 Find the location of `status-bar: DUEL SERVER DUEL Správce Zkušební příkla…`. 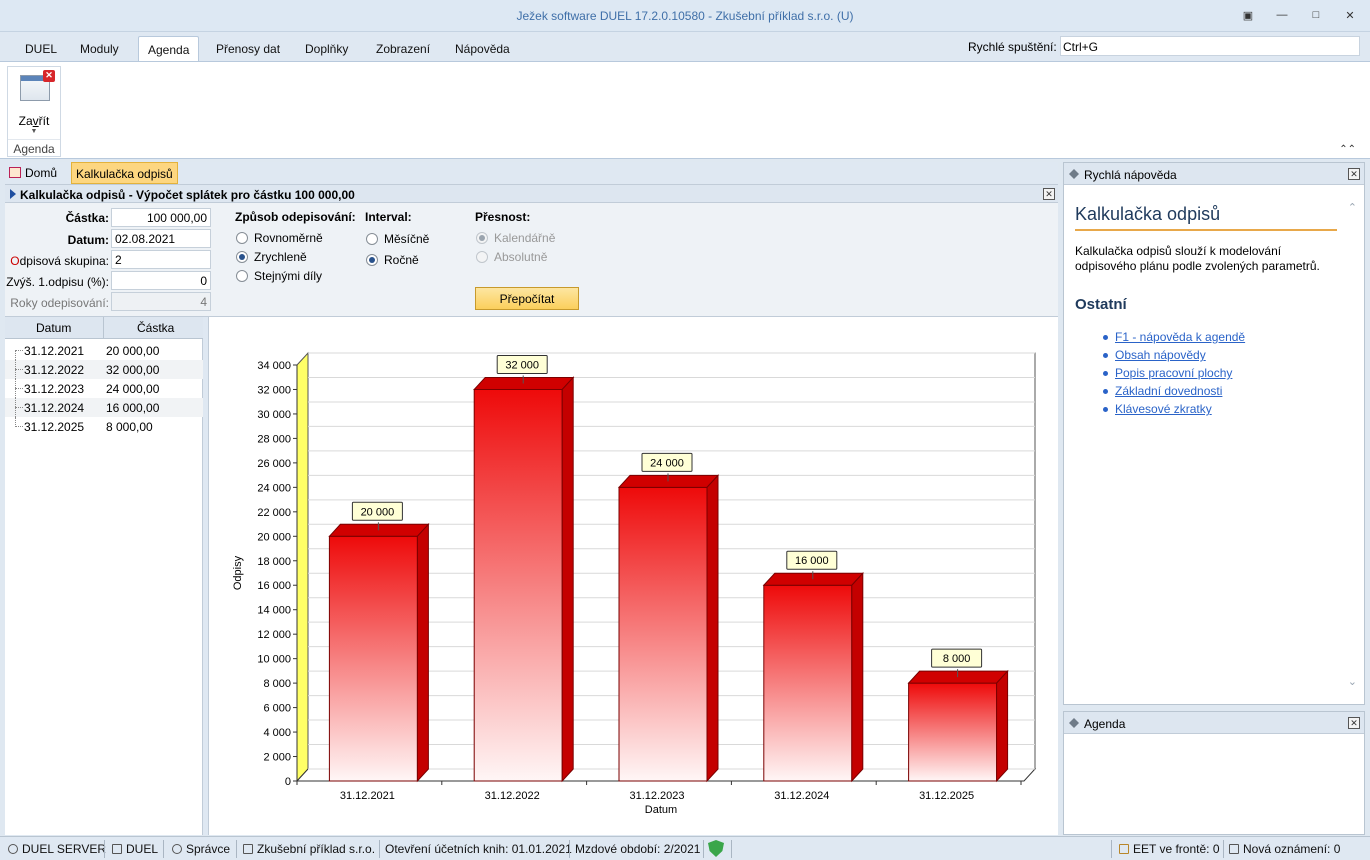

status-bar: DUEL SERVER DUEL Správce Zkušební příkla… is located at coordinates (685, 848).